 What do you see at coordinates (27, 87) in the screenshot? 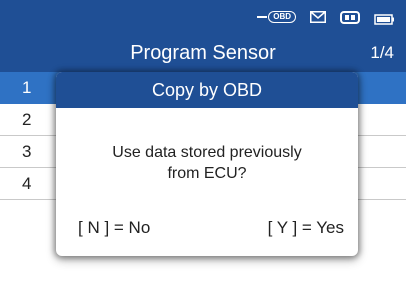
I see `list-item-number: 1` at bounding box center [27, 87].